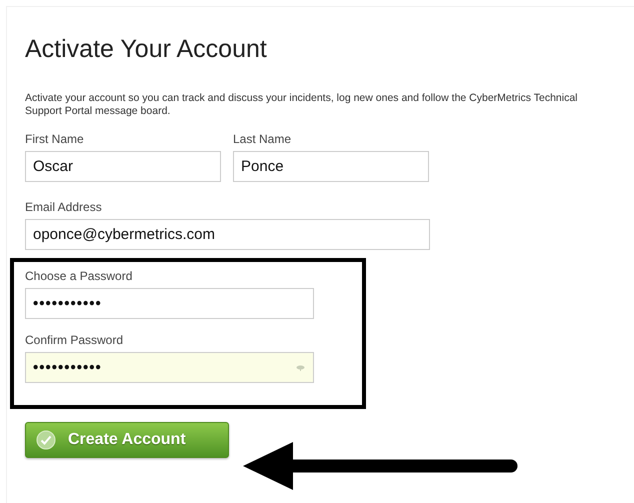  Describe the element at coordinates (146, 49) in the screenshot. I see `page-title: Activate Your Account` at that location.